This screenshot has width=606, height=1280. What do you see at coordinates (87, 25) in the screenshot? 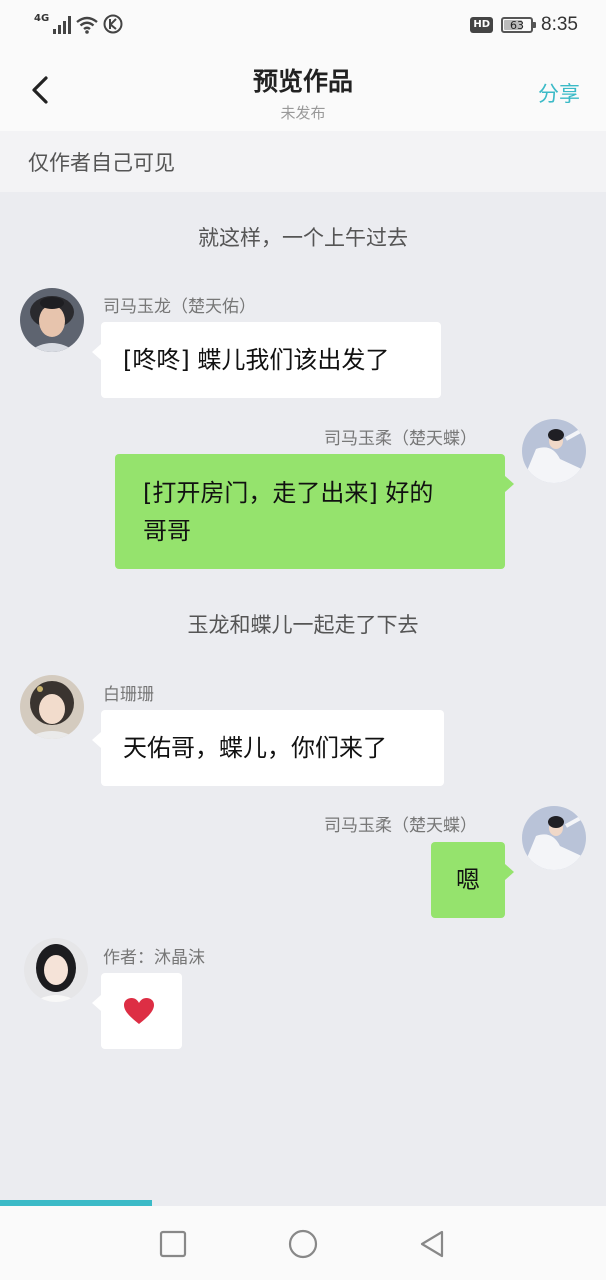
I see `wifi-icon` at bounding box center [87, 25].